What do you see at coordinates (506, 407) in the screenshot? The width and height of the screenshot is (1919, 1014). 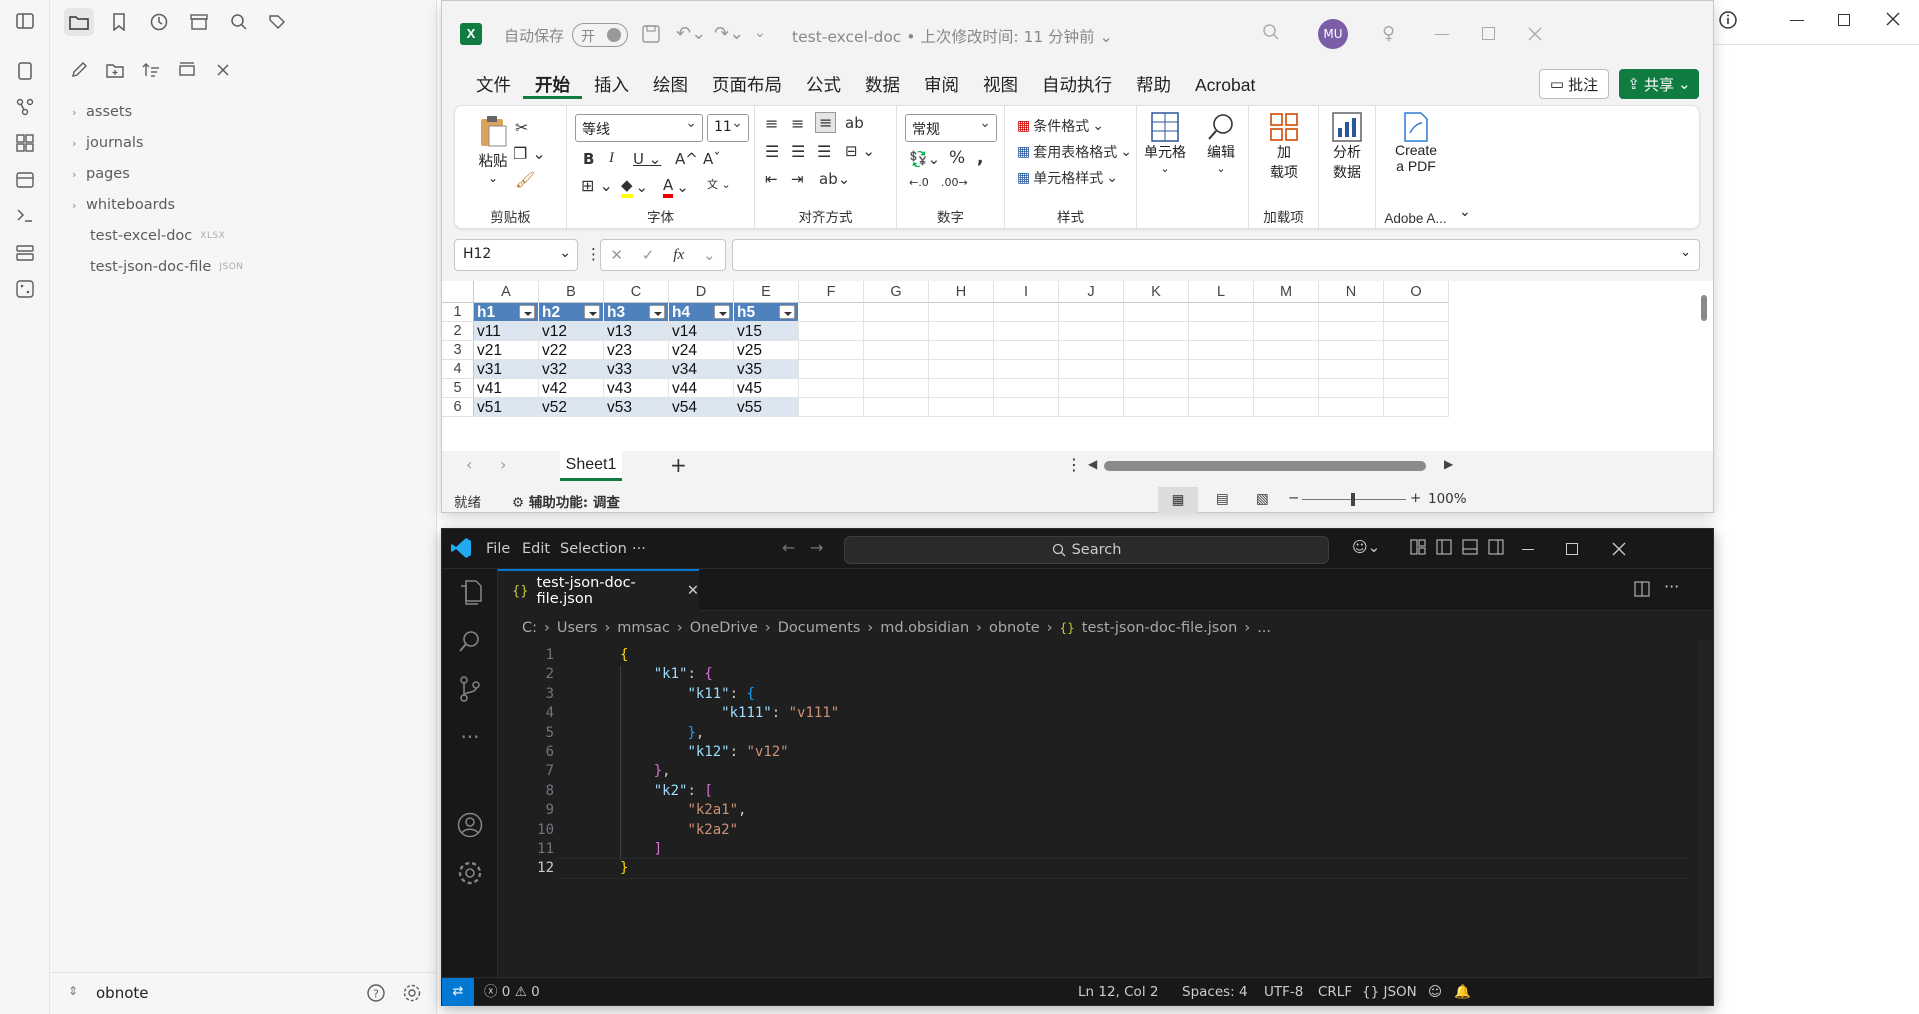 I see `cell: v51` at bounding box center [506, 407].